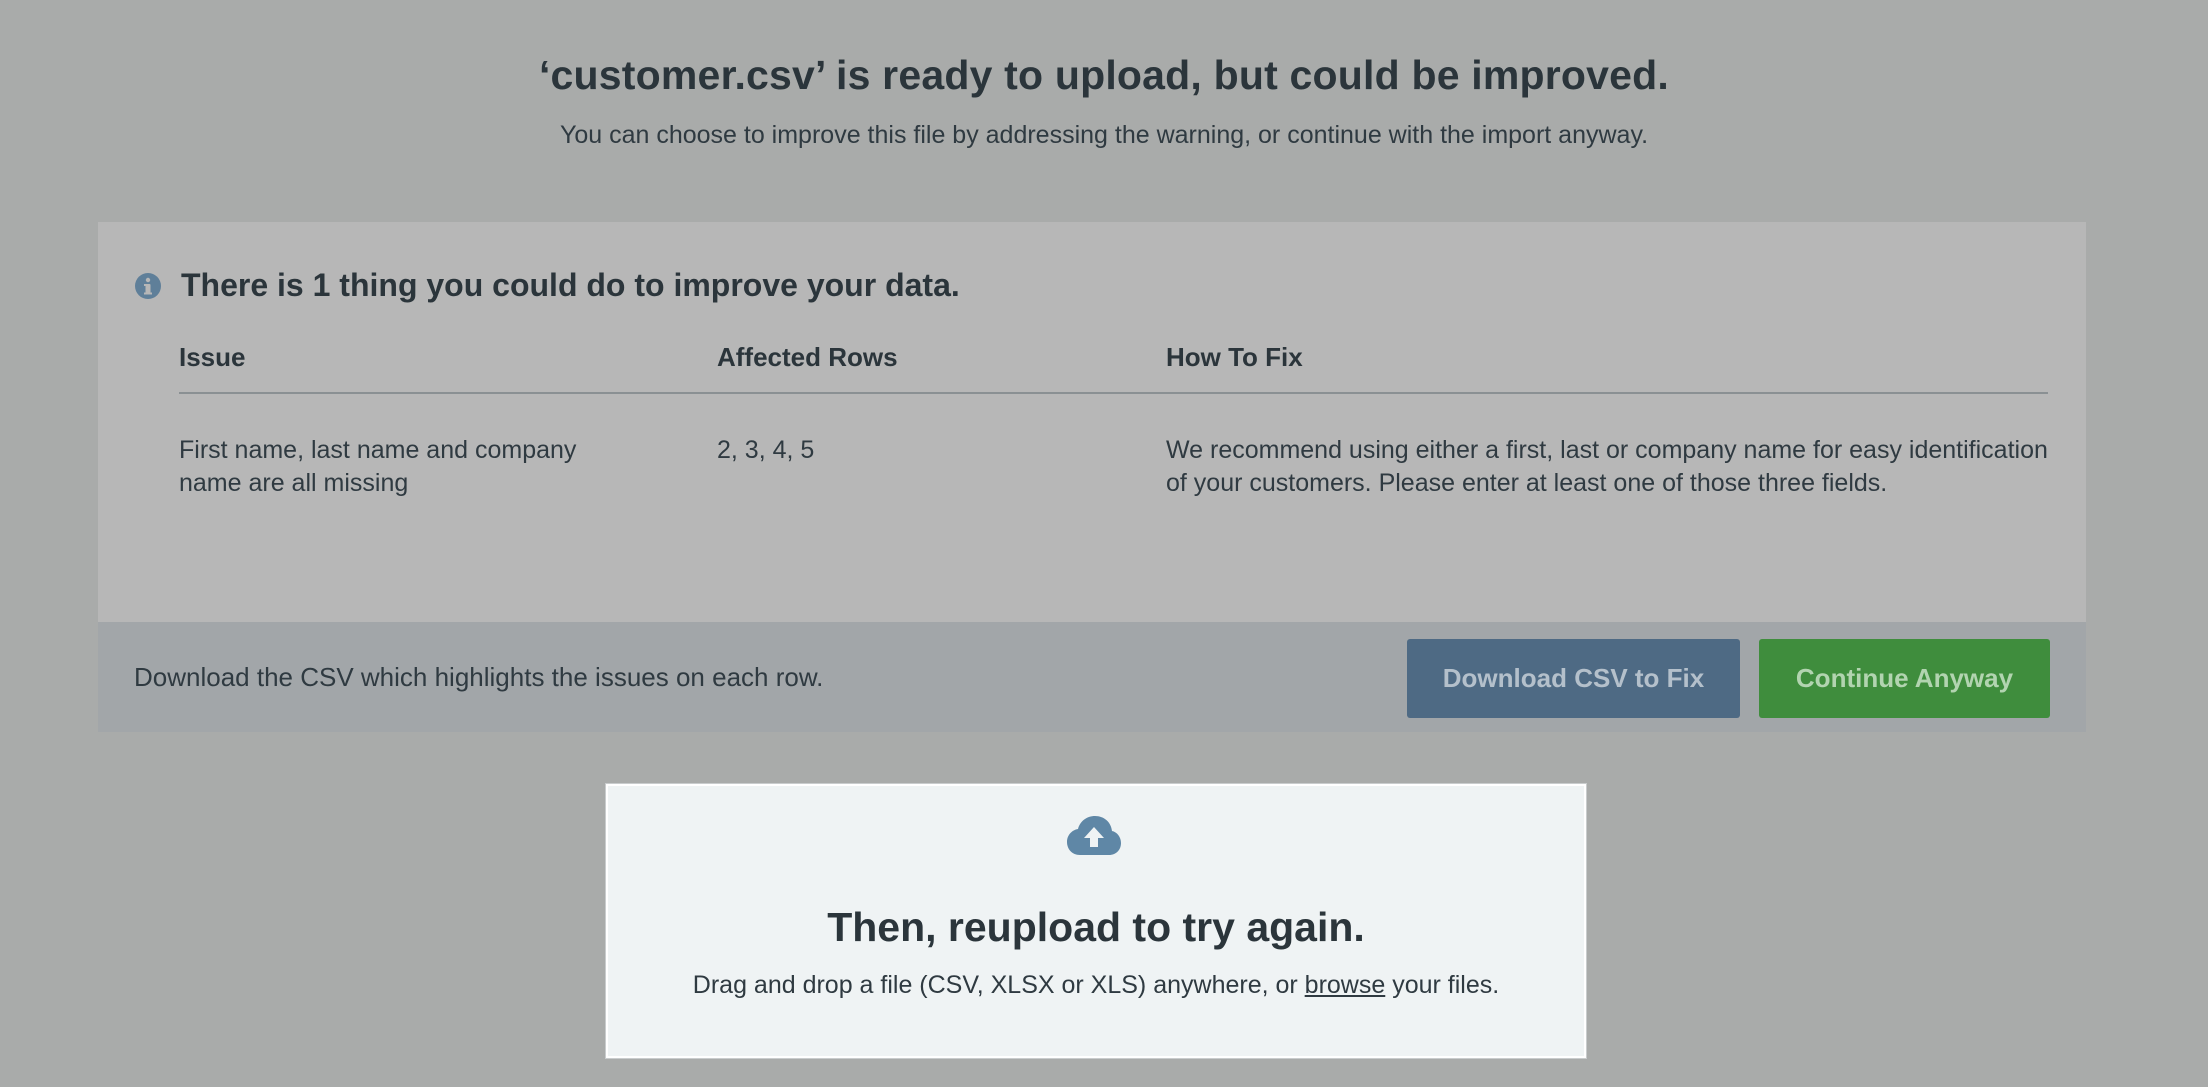 The width and height of the screenshot is (2208, 1087). I want to click on column-header-how-to-fix: How To Fix, so click(1234, 357).